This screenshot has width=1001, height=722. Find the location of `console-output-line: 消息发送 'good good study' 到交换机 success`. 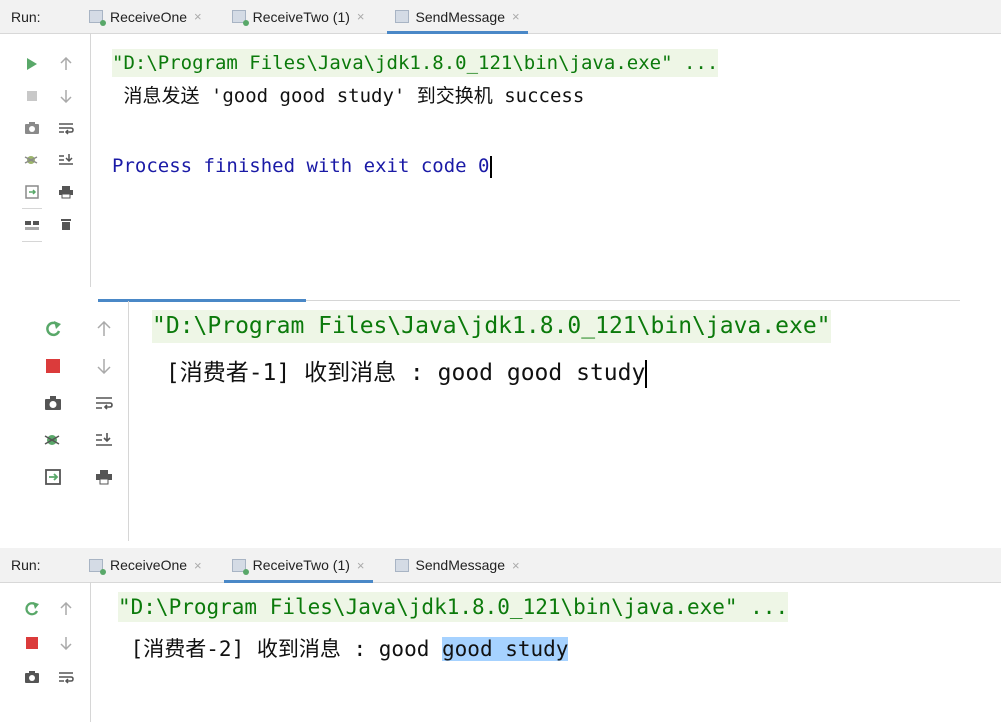

console-output-line: 消息发送 'good good study' 到交换机 success is located at coordinates (348, 96).